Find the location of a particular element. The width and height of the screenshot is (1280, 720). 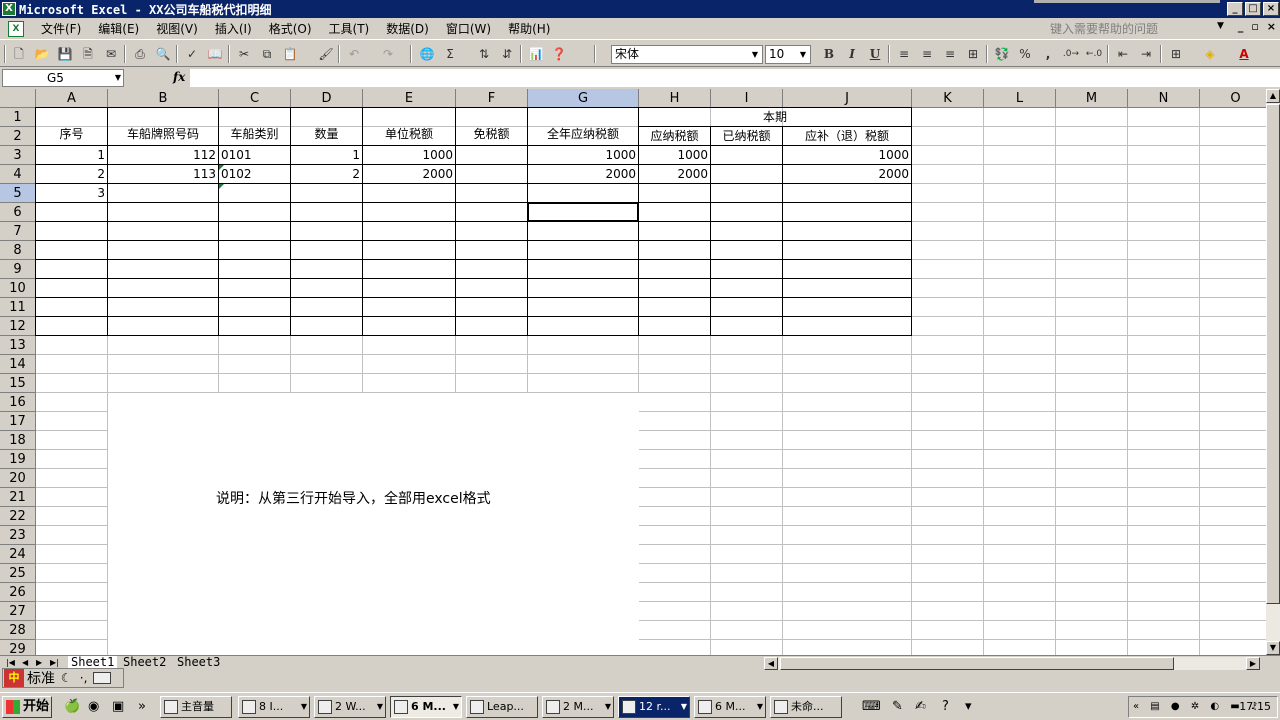

row-header-2: 2 is located at coordinates (18, 136).